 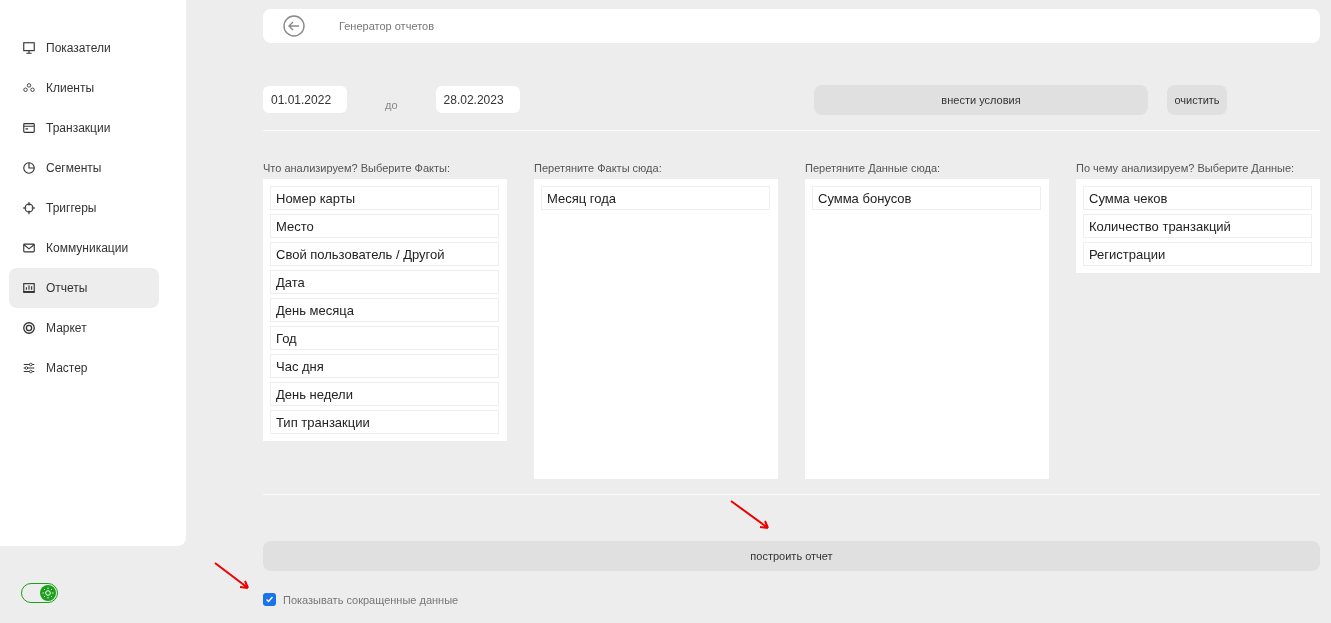 I want to click on people-icon, so click(x=29, y=88).